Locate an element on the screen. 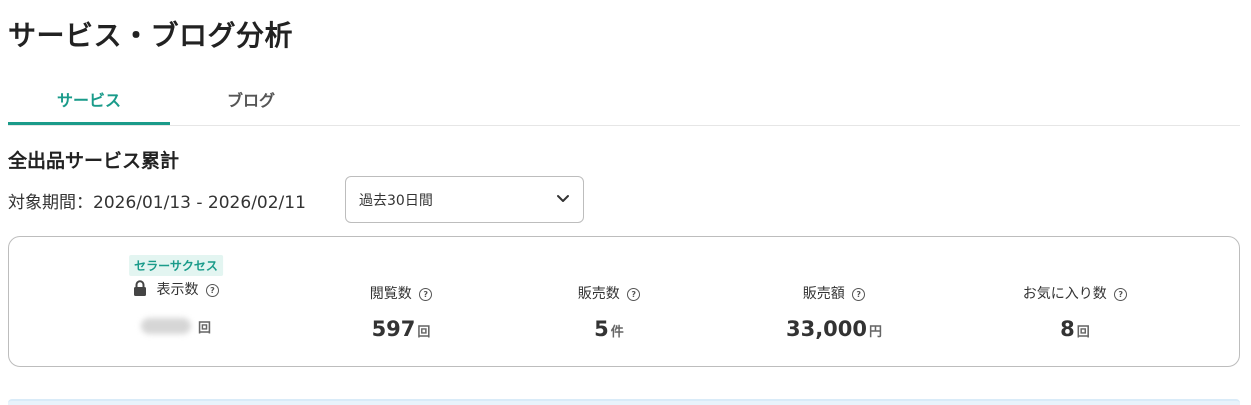 The width and height of the screenshot is (1251, 405). tab-bar: サービス ブログ is located at coordinates (624, 101).